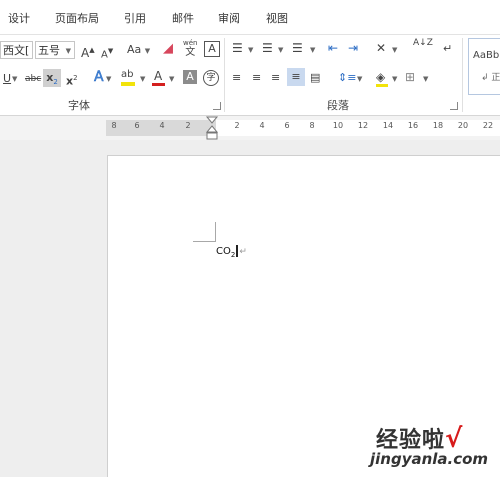 The image size is (500, 477). Describe the element at coordinates (68, 51) in the screenshot. I see `font-size-caret-icon: ▼` at that location.